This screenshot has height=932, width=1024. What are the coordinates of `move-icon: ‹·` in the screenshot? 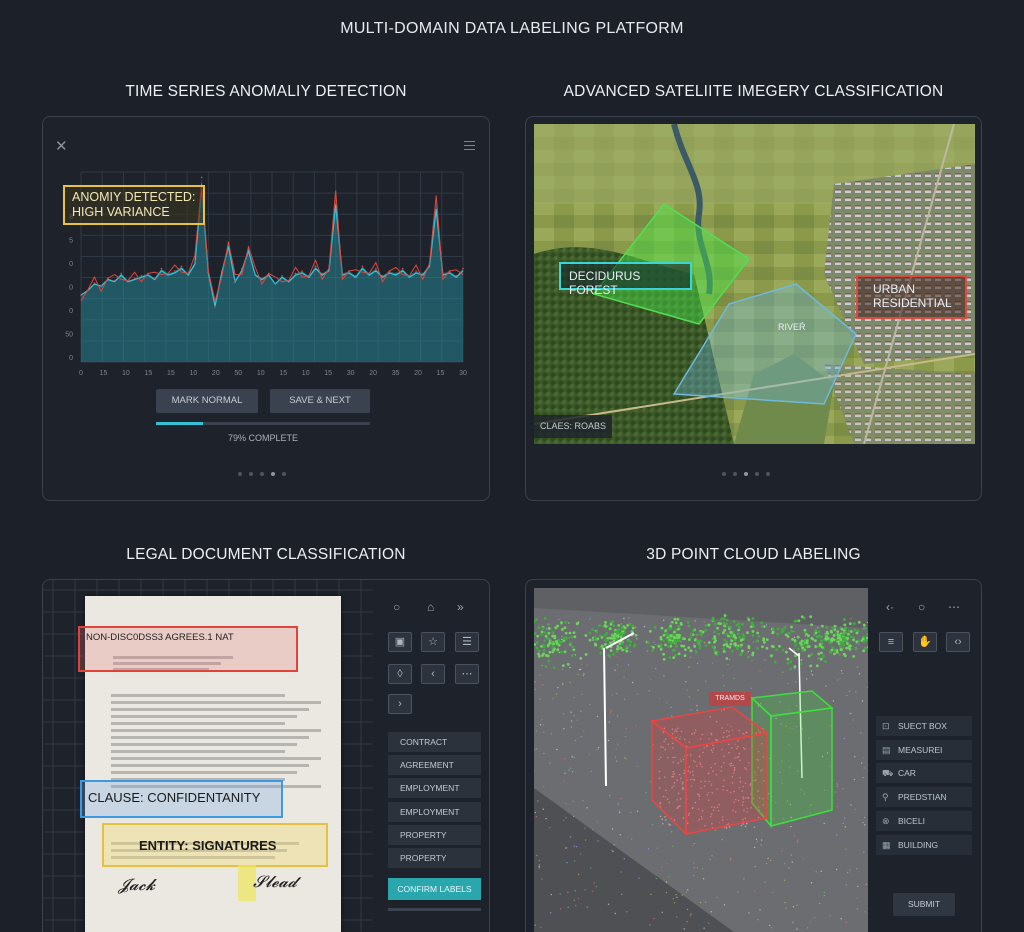 It's located at (890, 607).